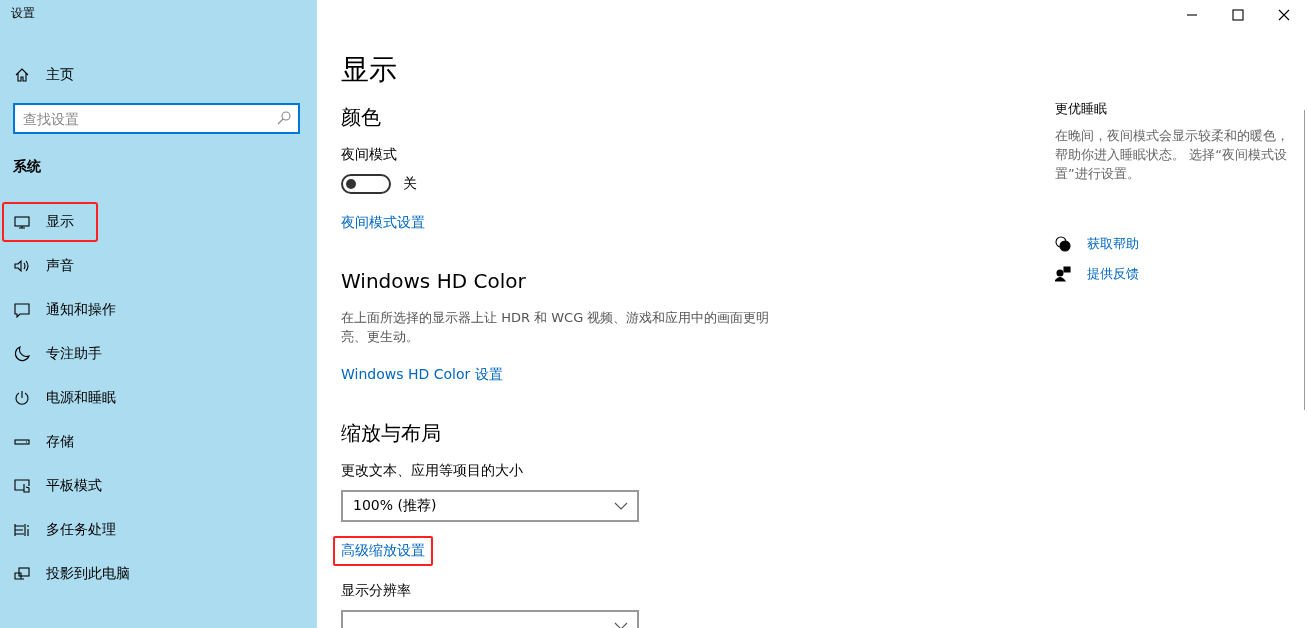 Image resolution: width=1307 pixels, height=628 pixels. Describe the element at coordinates (1192, 15) in the screenshot. I see `minimize-icon` at that location.